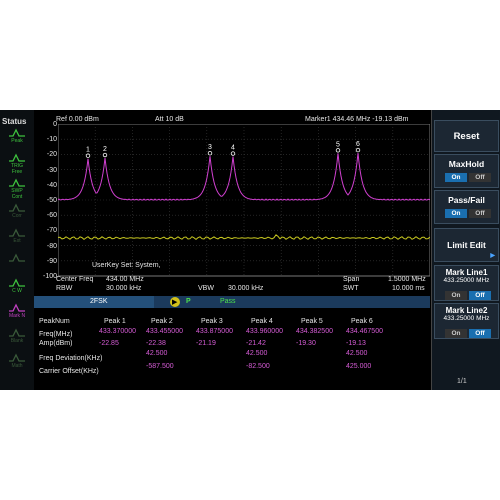 The width and height of the screenshot is (500, 500). Describe the element at coordinates (17, 307) in the screenshot. I see `marker-icon` at that location.